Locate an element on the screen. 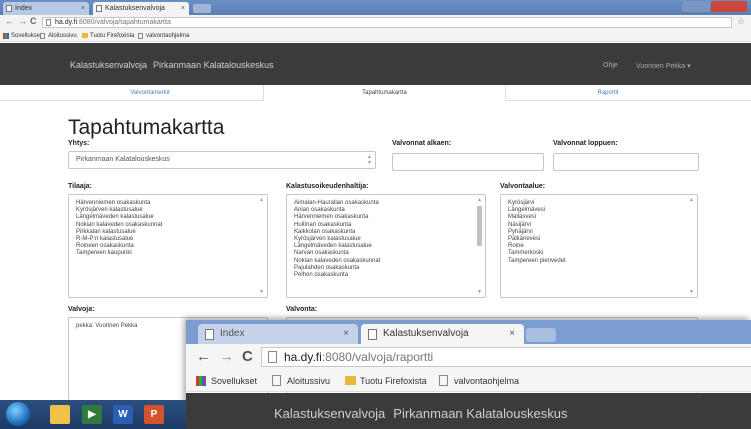 The width and height of the screenshot is (751, 429). url-path: :8080/valvoja/tapahtumakartta is located at coordinates (124, 22).